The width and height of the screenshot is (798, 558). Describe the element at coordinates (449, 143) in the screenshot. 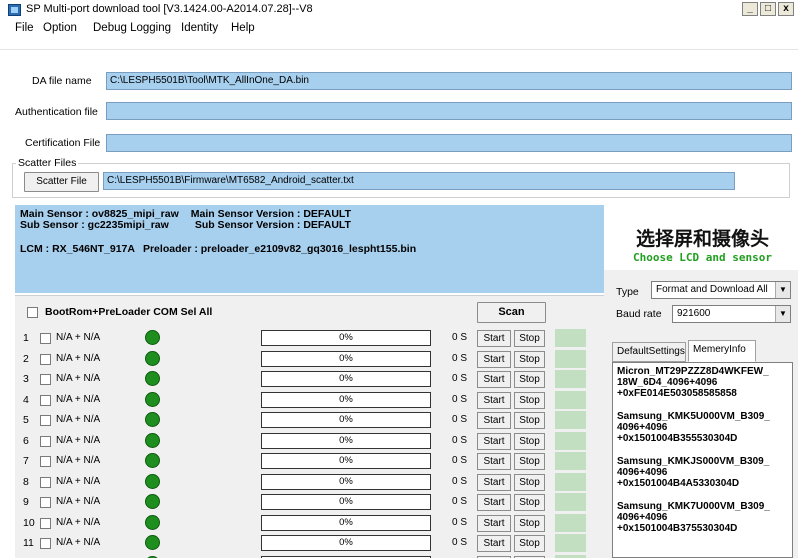

I see `cert-file-field` at that location.